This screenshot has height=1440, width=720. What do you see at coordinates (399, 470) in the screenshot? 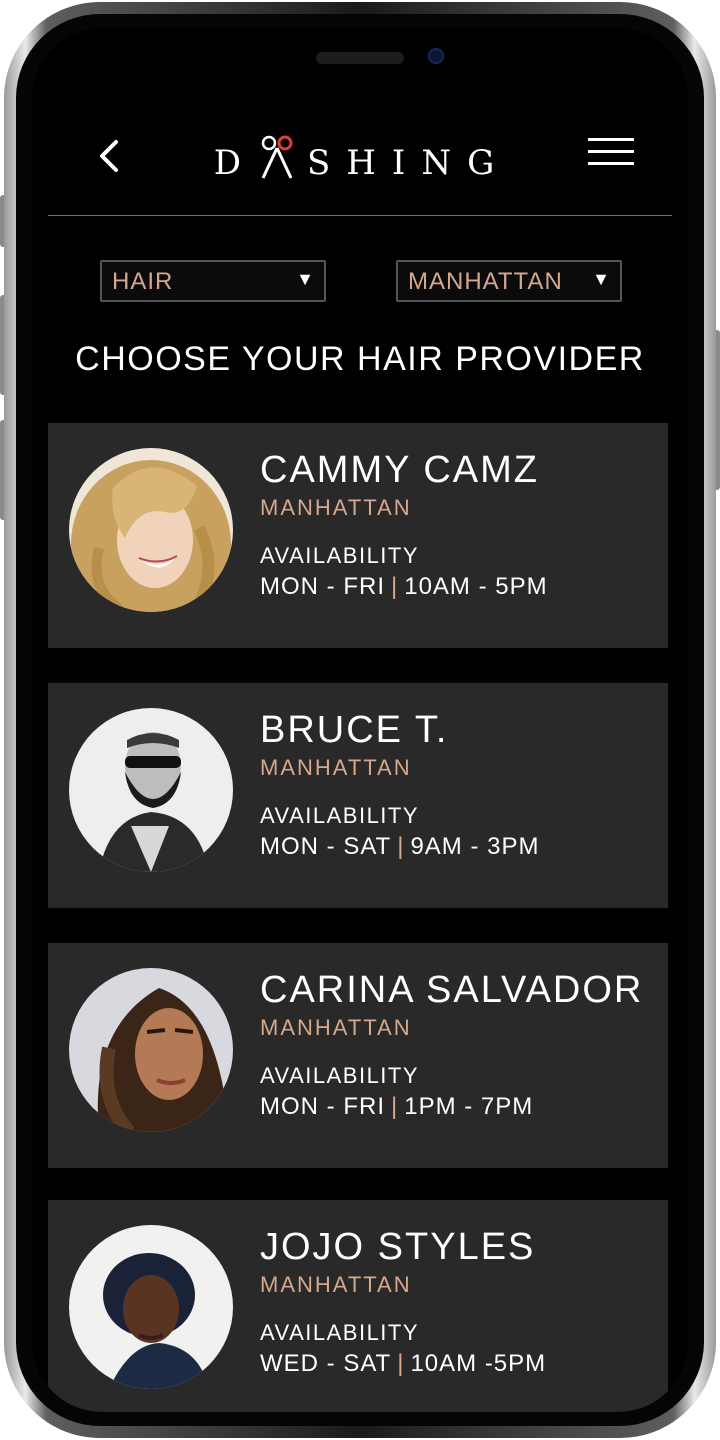
I see `provider-name: CAMMY CAMZ` at bounding box center [399, 470].